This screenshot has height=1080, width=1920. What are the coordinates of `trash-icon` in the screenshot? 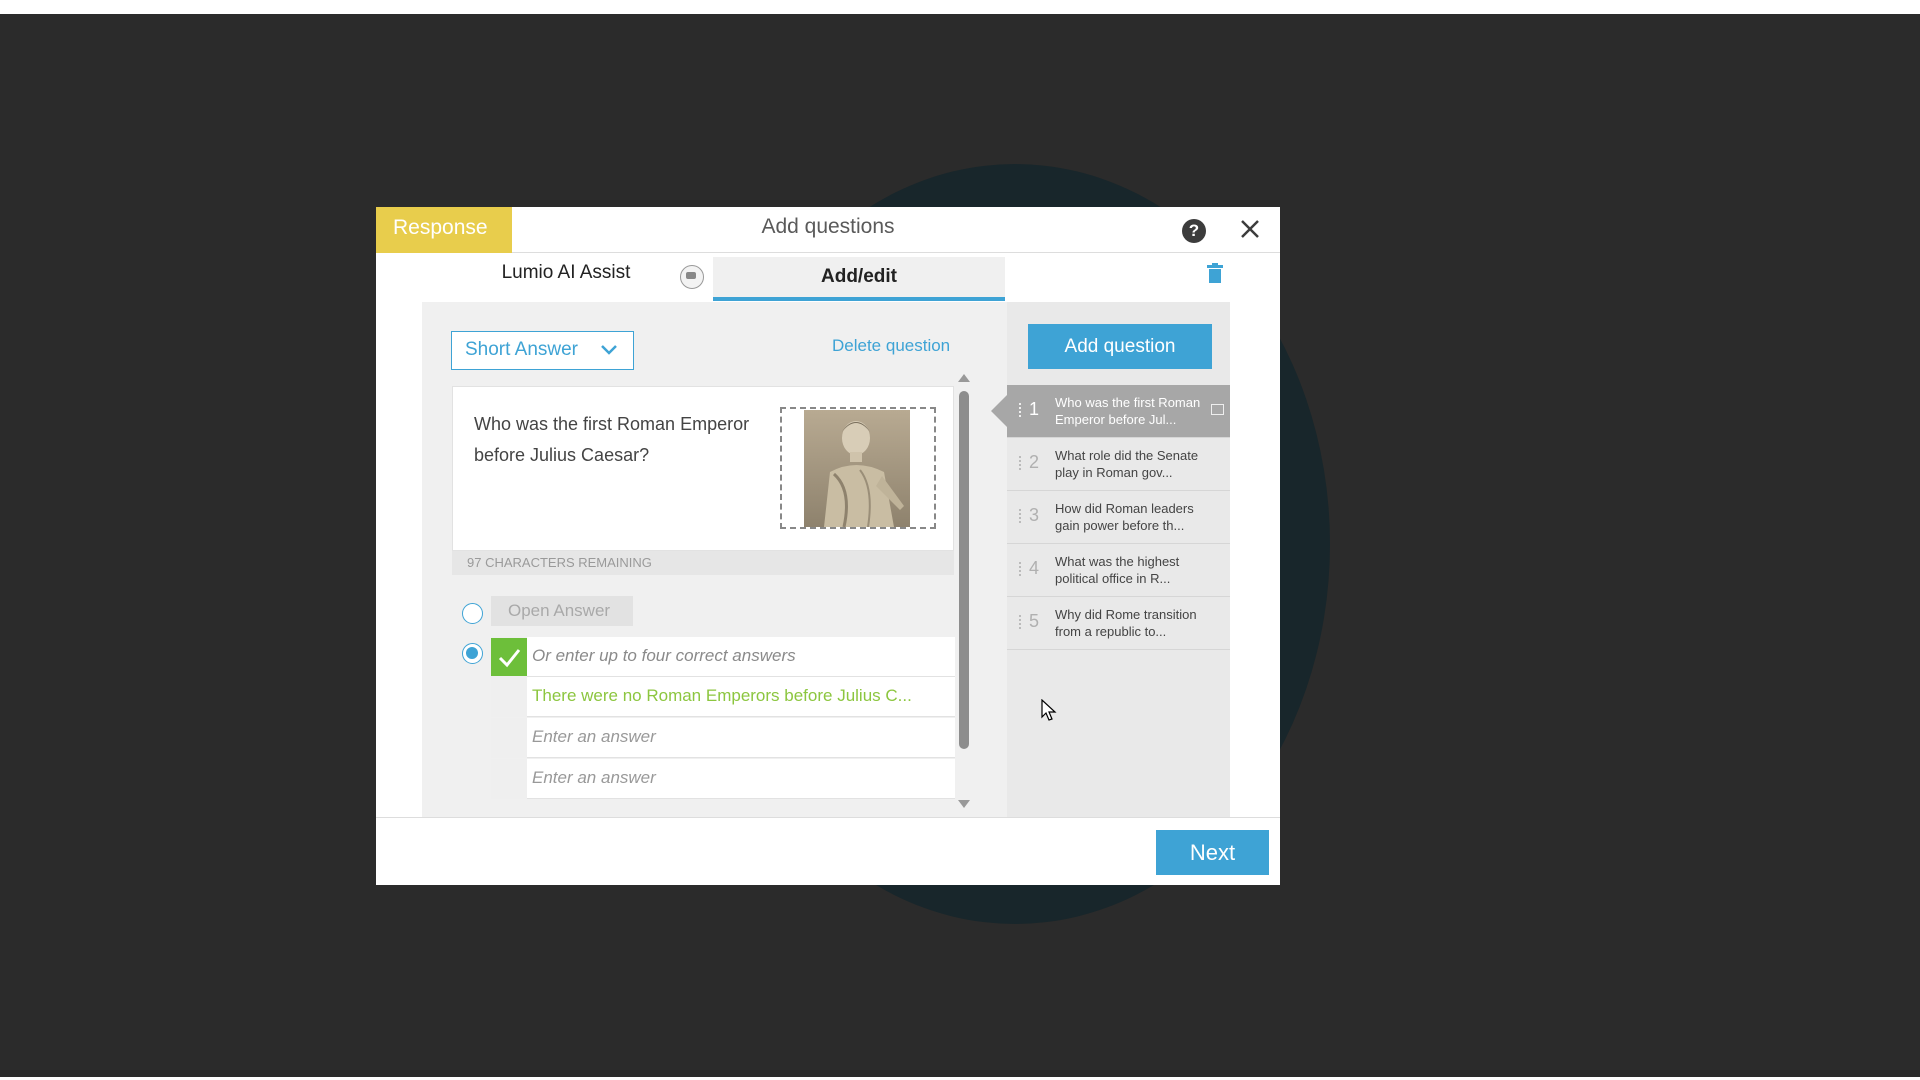 It's located at (1215, 273).